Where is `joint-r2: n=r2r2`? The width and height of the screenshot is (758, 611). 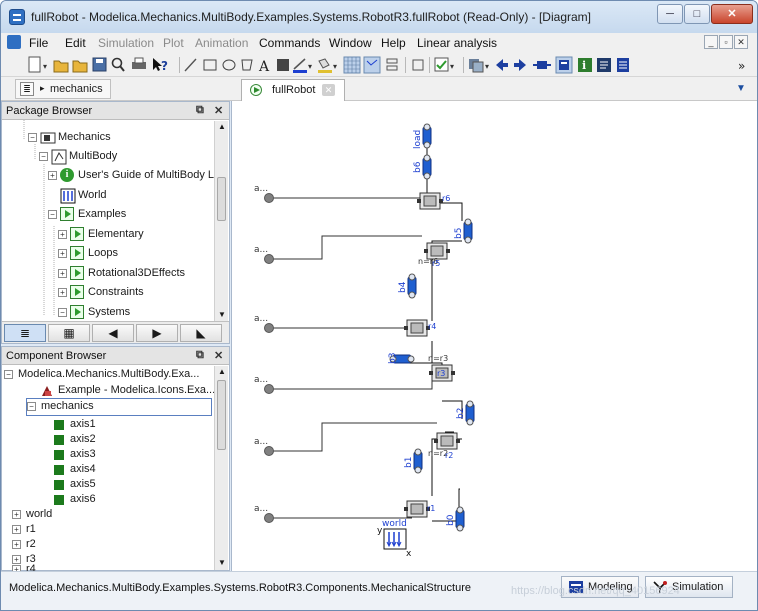 joint-r2: n=r2r2 is located at coordinates (444, 446).